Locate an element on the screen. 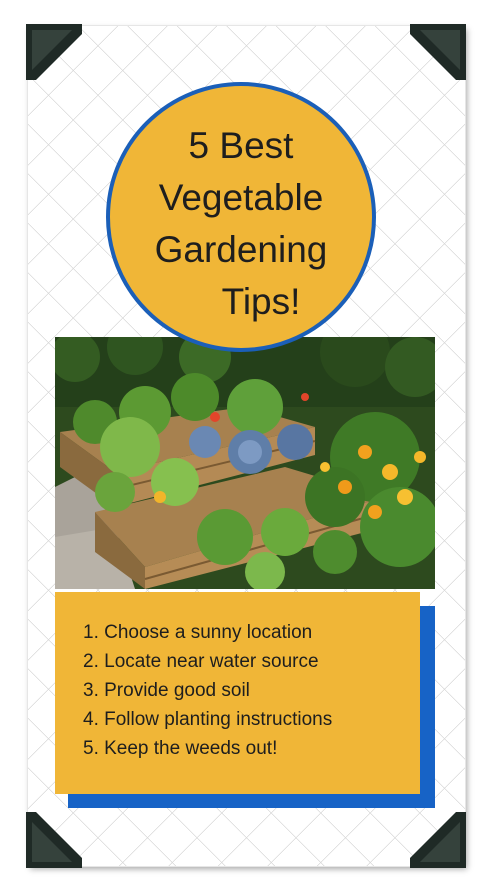 The width and height of the screenshot is (490, 890). tip-item-4: 4. Follow planting instructions is located at coordinates (208, 719).